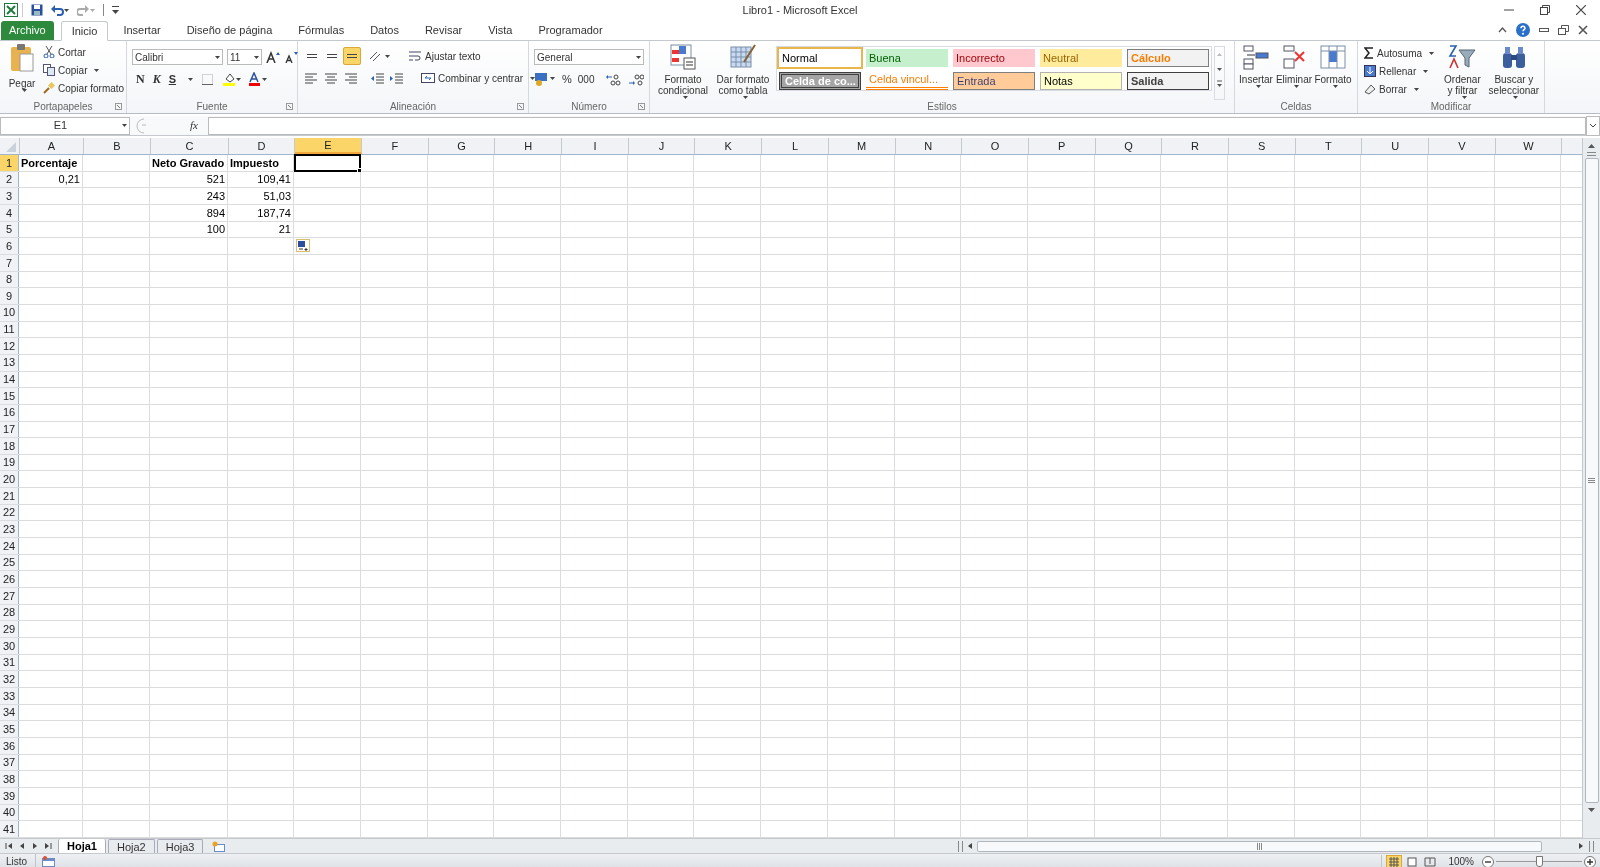  I want to click on close-icon, so click(1581, 10).